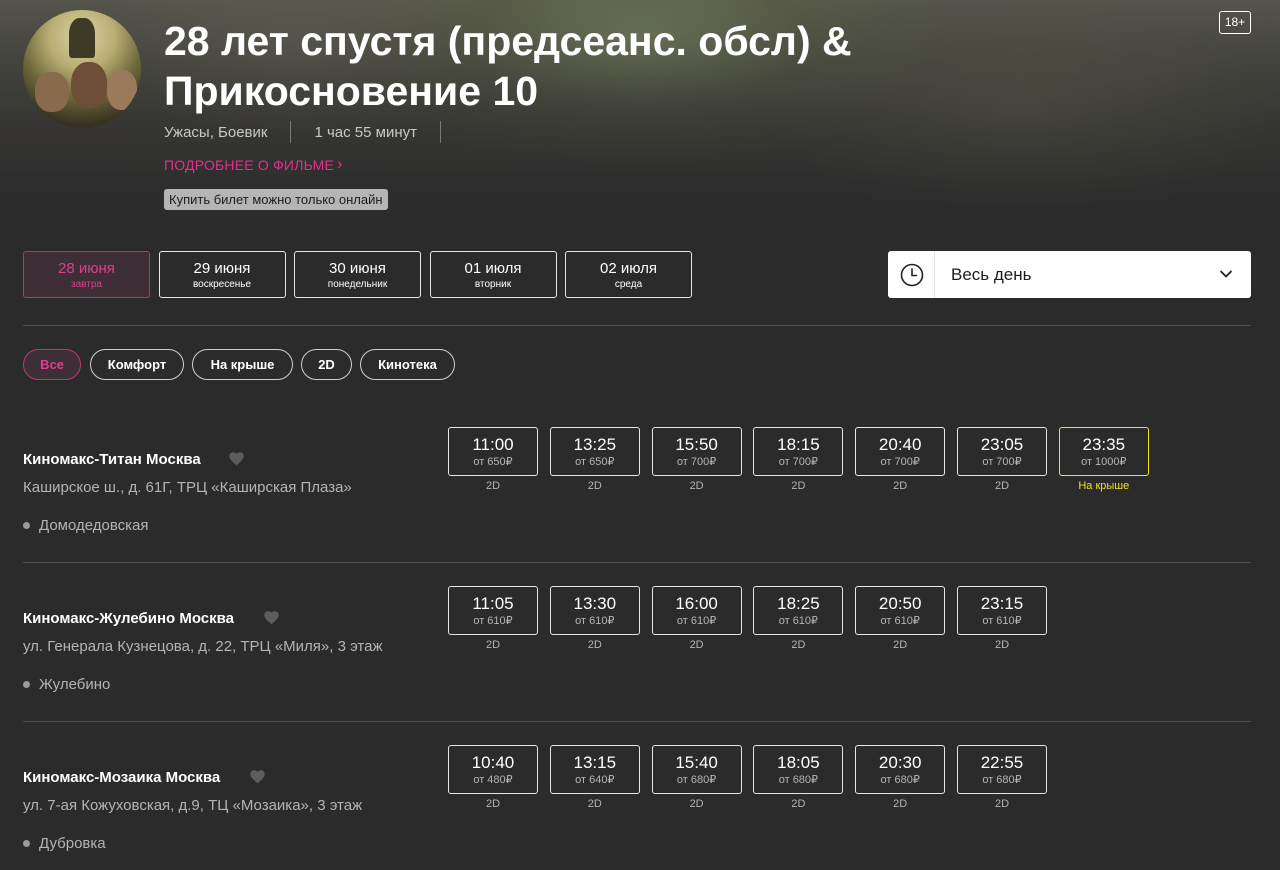  Describe the element at coordinates (216, 132) in the screenshot. I see `movie-genres: Ужасы, Боевик` at that location.